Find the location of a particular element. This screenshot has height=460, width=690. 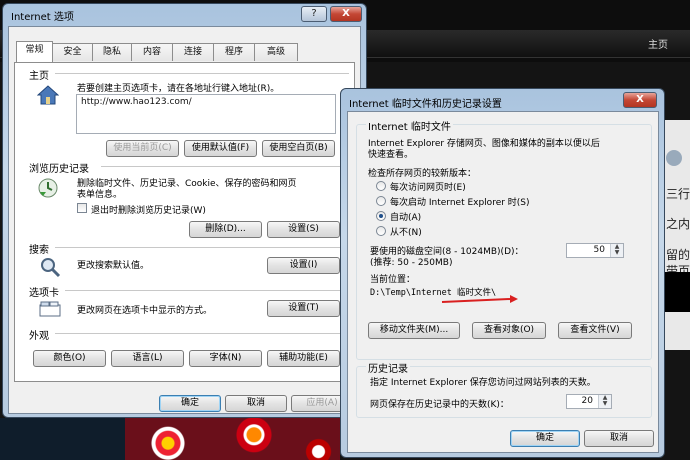

radio-never-label: 从不(N) is located at coordinates (406, 233).